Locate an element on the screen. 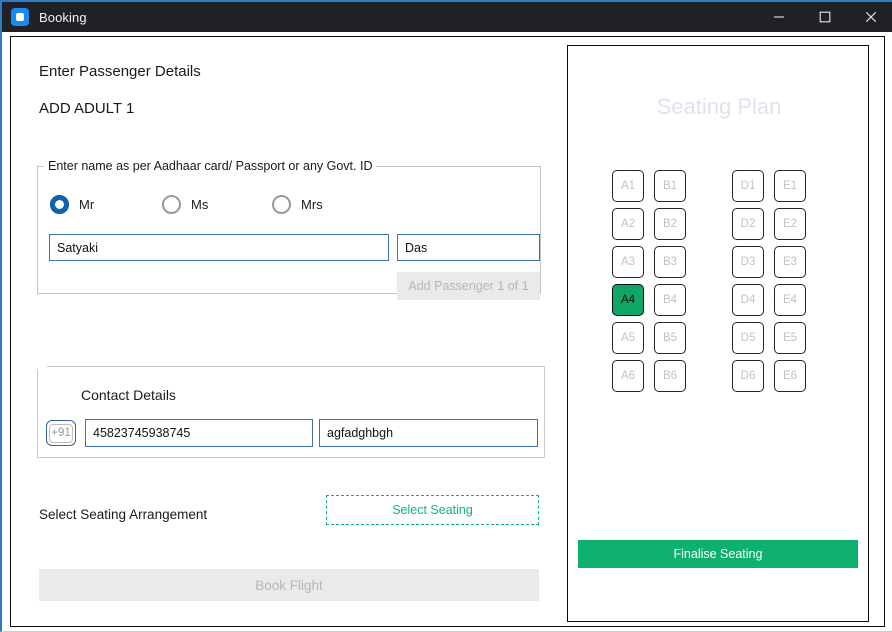 This screenshot has width=892, height=632. country-code-field: +91 is located at coordinates (61, 433).